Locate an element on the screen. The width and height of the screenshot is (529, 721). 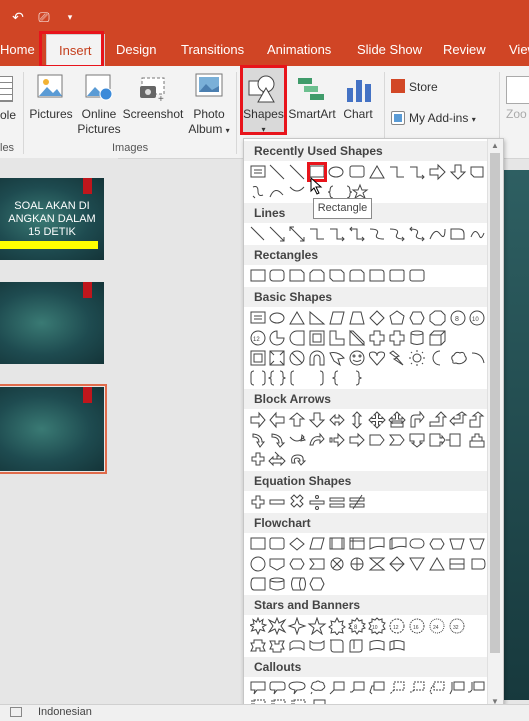
zoom-button-label: Zoo is located at coordinates (516, 114).